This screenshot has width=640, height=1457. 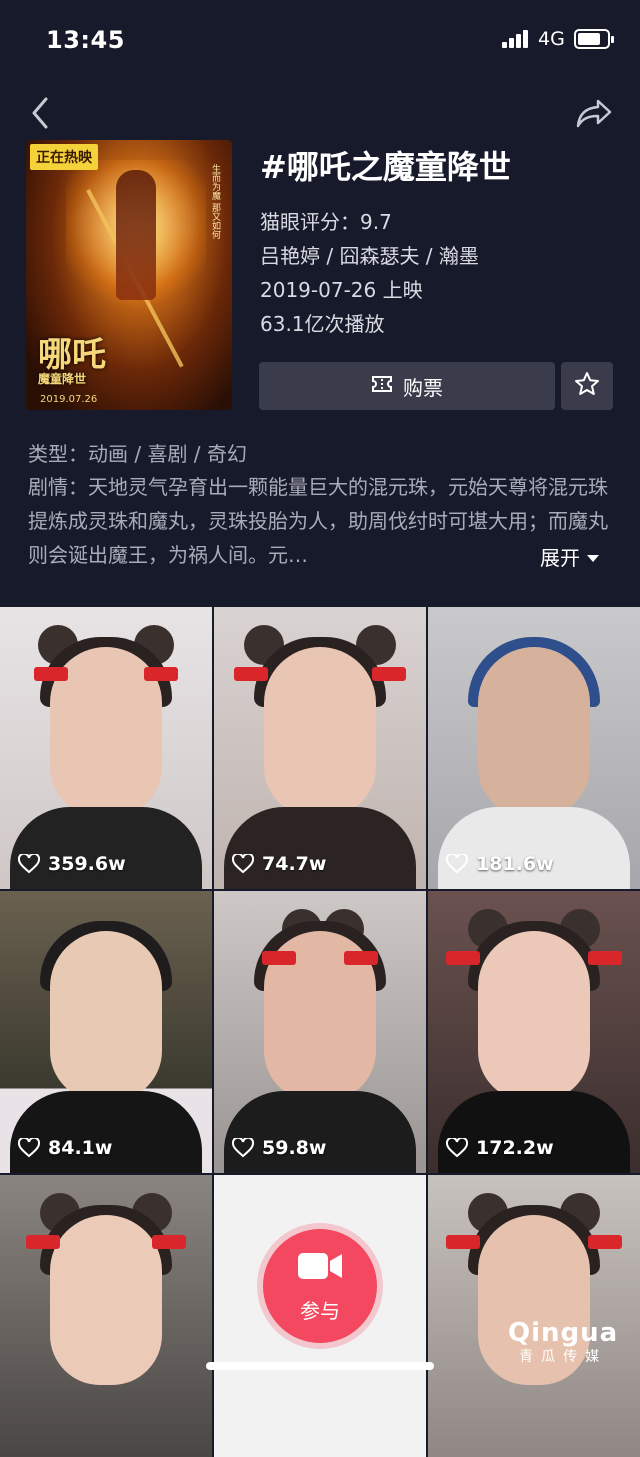 What do you see at coordinates (320, 1268) in the screenshot?
I see `video-camera-icon` at bounding box center [320, 1268].